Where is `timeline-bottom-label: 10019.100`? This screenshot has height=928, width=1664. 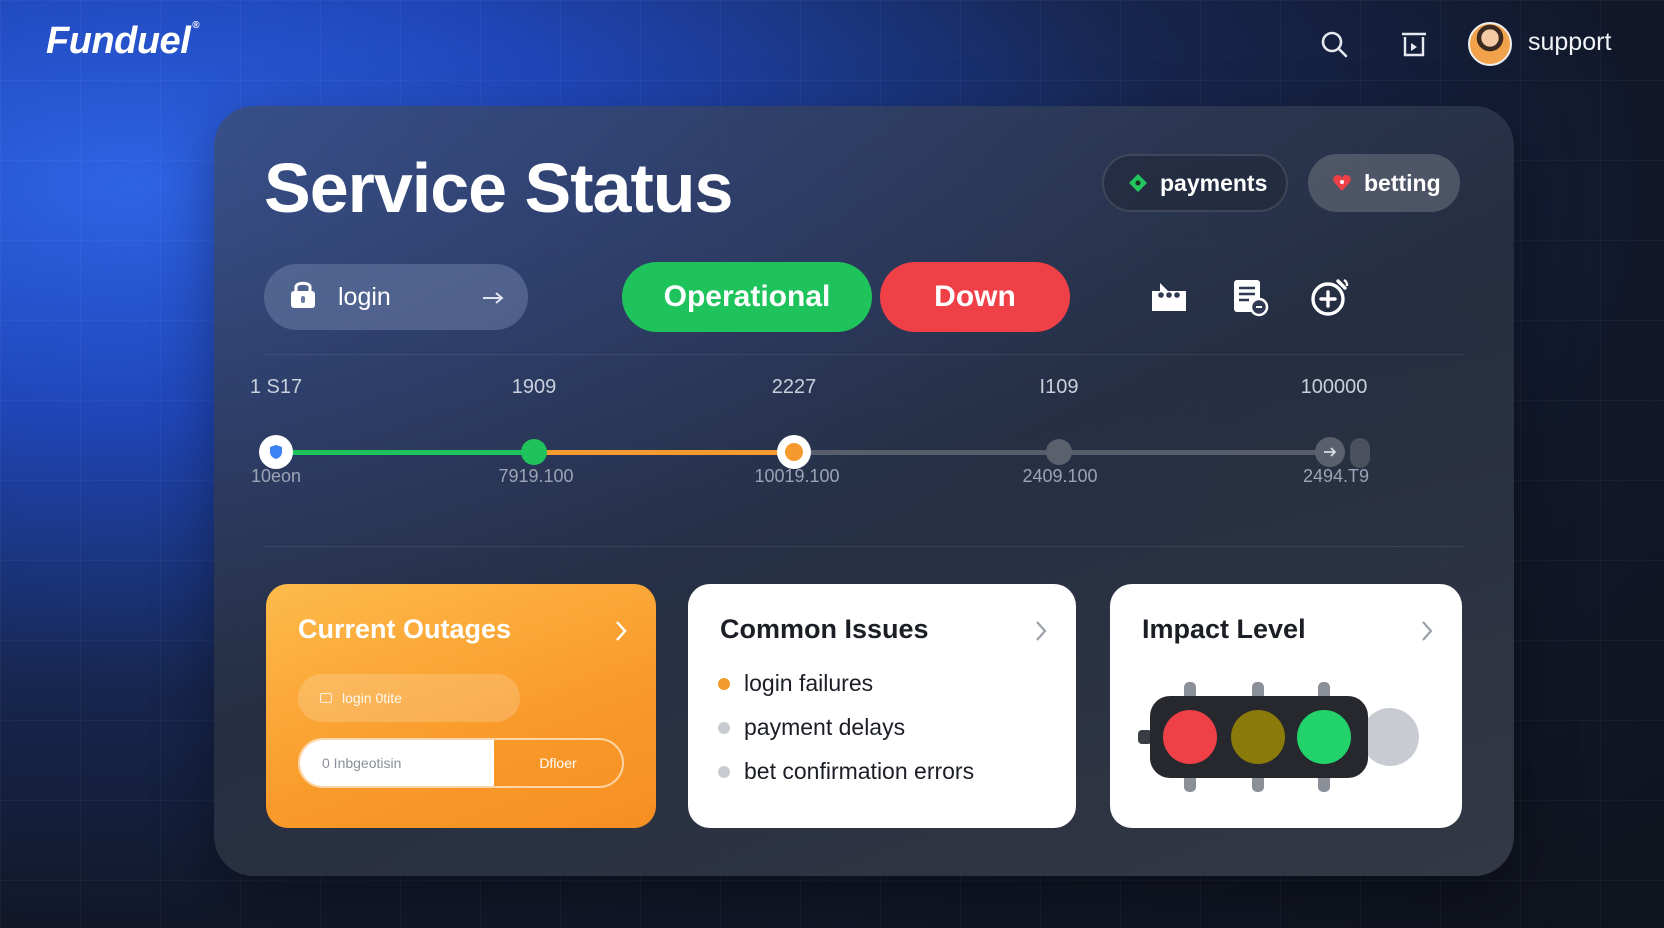
timeline-bottom-label: 10019.100 is located at coordinates (797, 476).